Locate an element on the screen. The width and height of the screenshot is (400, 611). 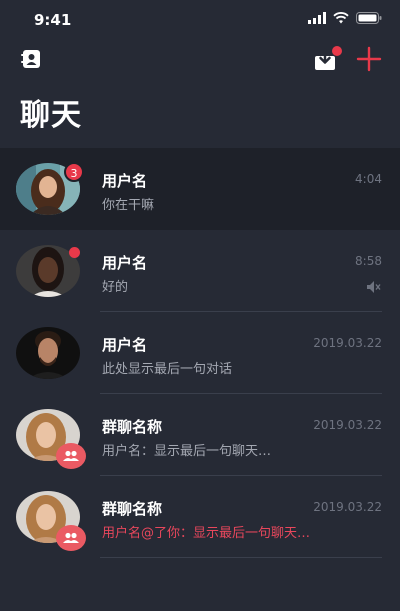
wifi-icon is located at coordinates (341, 18).